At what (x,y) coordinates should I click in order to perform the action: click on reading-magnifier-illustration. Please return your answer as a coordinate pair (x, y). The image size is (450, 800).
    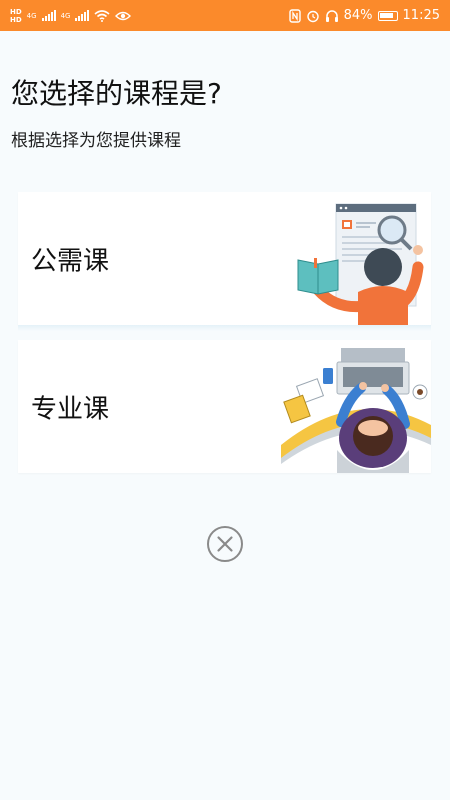
    Looking at the image, I should click on (360, 264).